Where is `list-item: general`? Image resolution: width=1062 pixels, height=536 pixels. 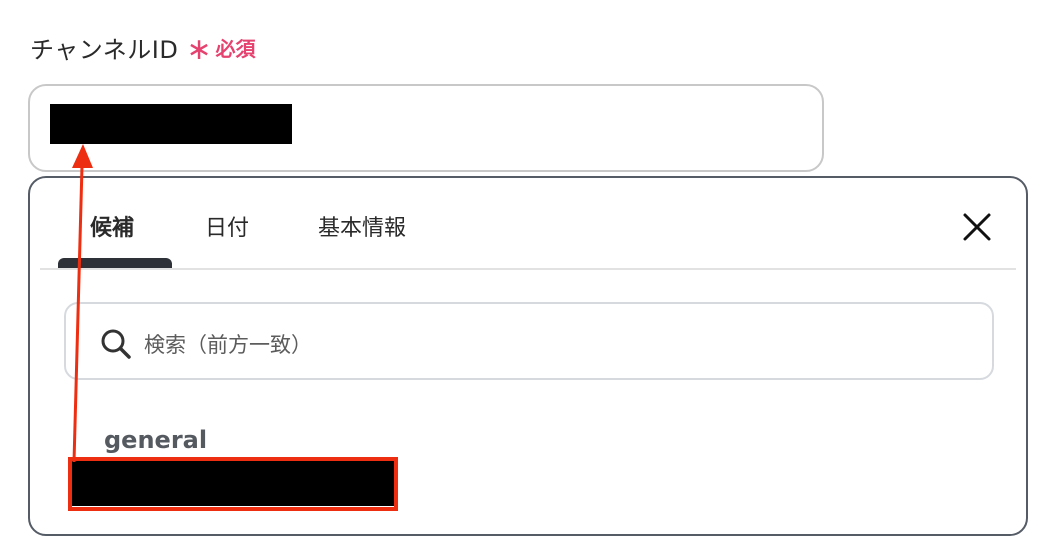
list-item: general is located at coordinates (270, 472).